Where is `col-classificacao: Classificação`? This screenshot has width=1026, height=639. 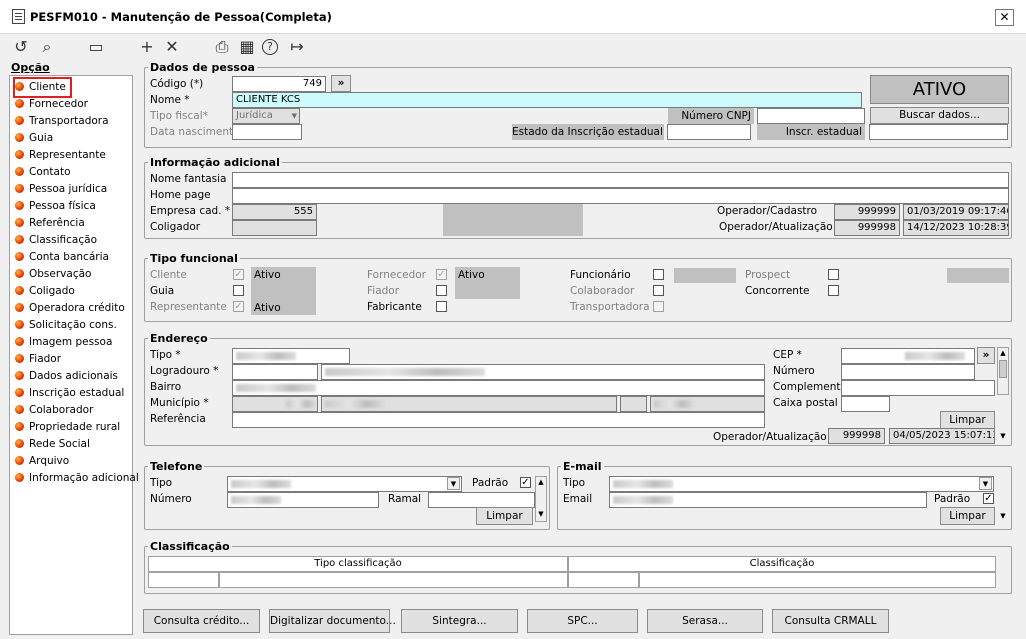
col-classificacao: Classificação is located at coordinates (782, 564).